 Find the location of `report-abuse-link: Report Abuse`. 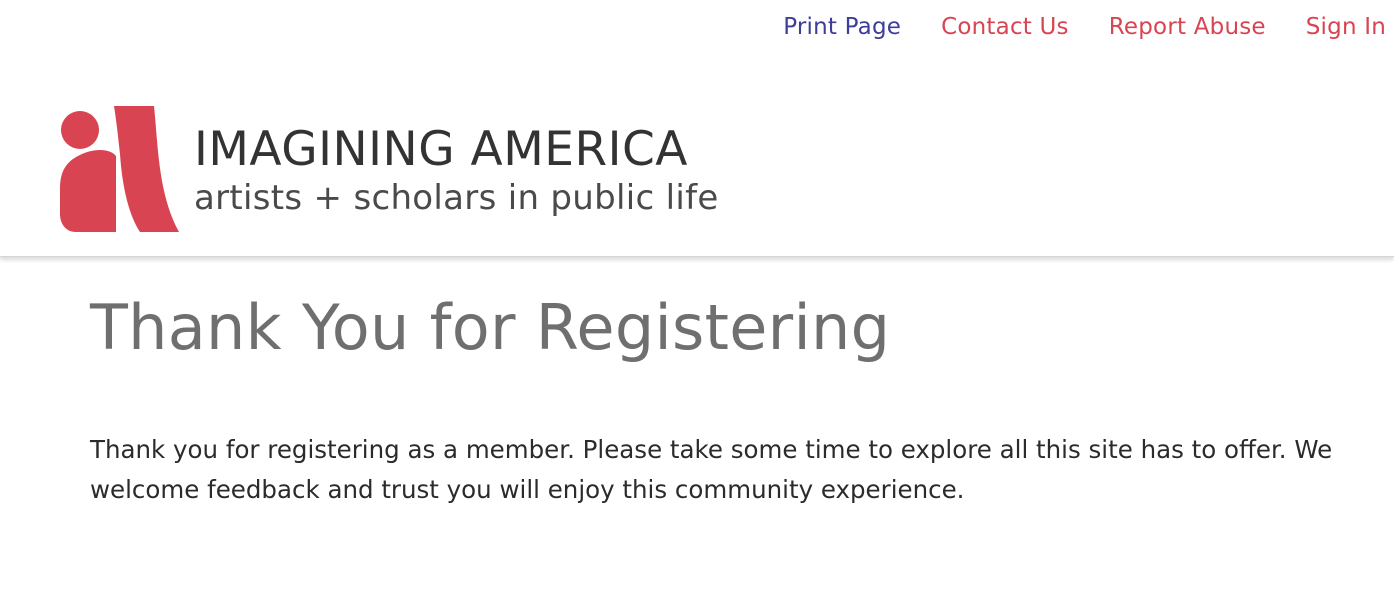

report-abuse-link: Report Abuse is located at coordinates (1187, 27).